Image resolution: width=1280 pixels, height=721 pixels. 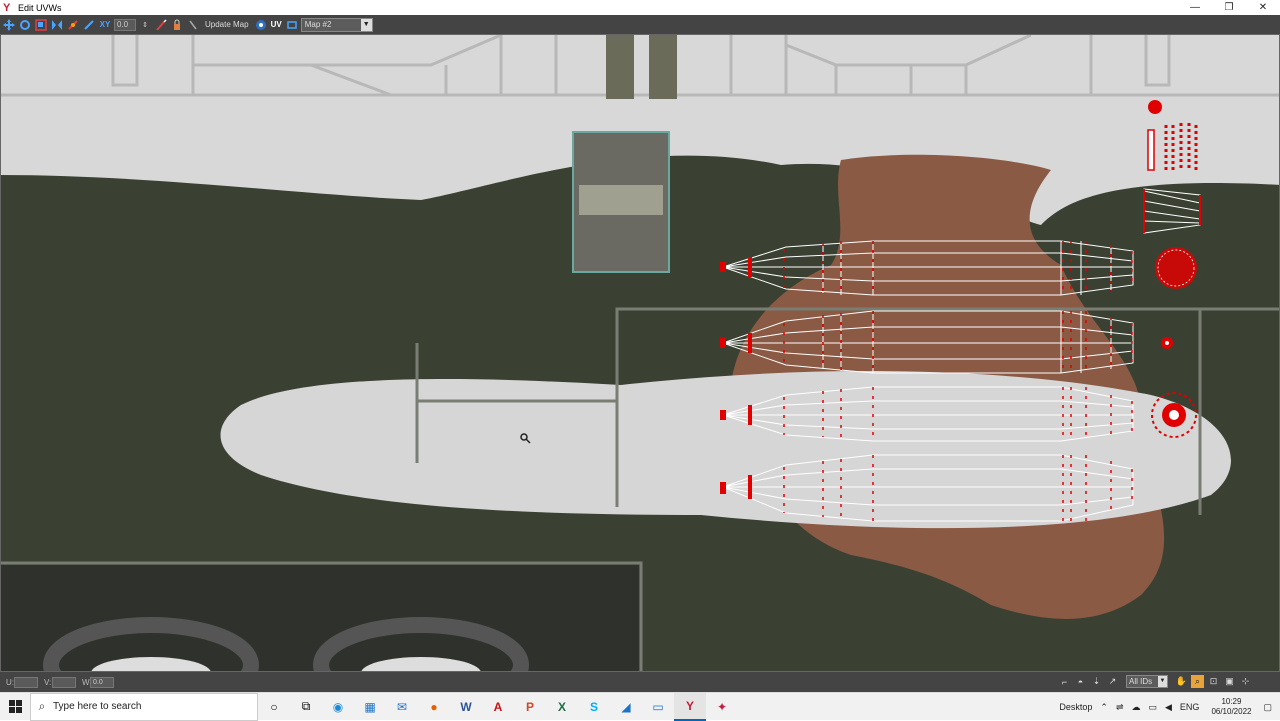 What do you see at coordinates (1112, 681) in the screenshot?
I see `filter-selected-icon: ↗` at bounding box center [1112, 681].